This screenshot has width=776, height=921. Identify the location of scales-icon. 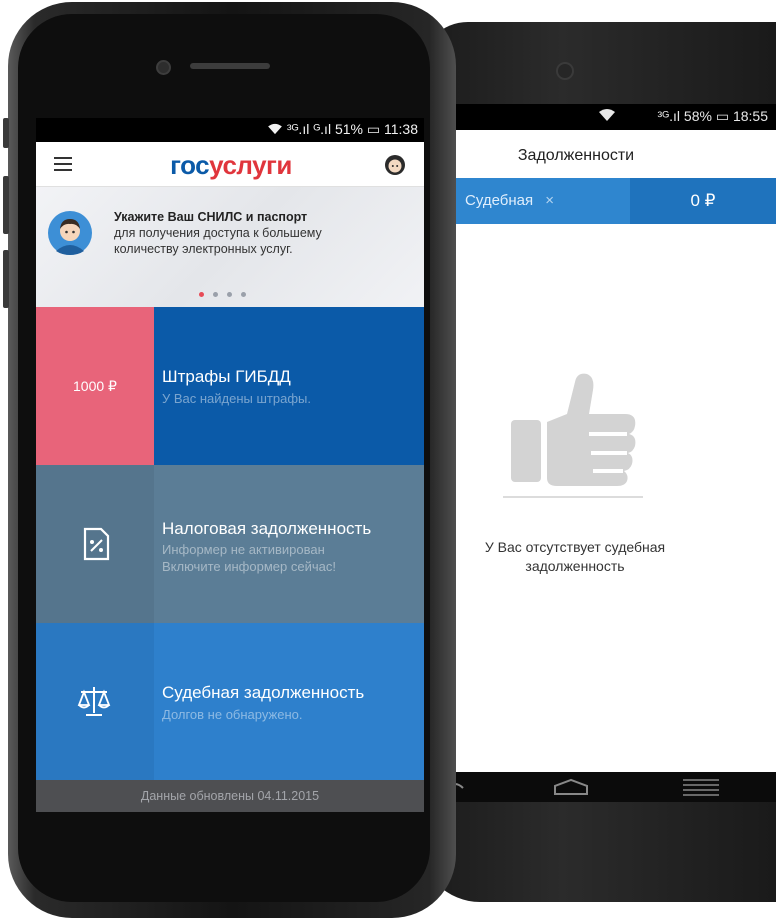
(94, 701).